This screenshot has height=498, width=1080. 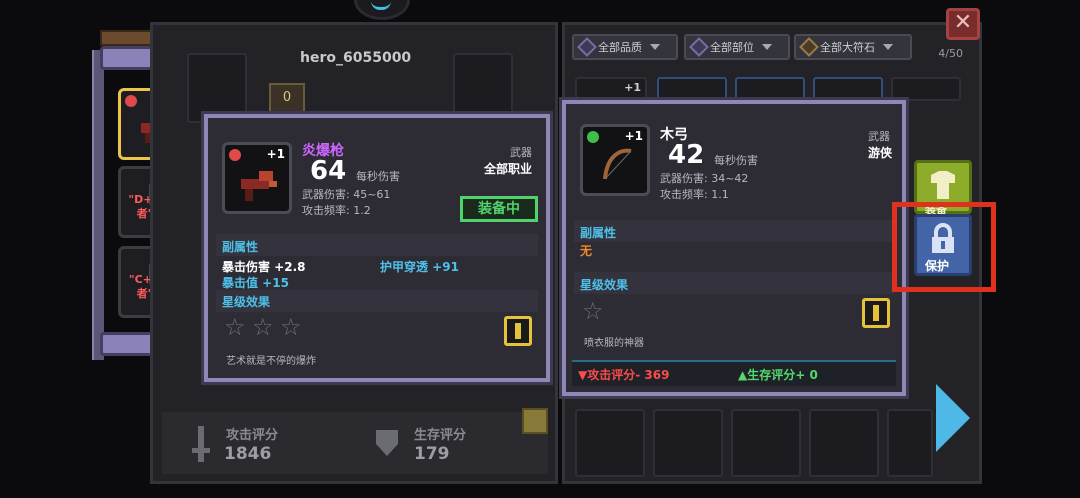 I want to click on attack-score-delta: ▼攻击评分- 369, so click(x=624, y=375).